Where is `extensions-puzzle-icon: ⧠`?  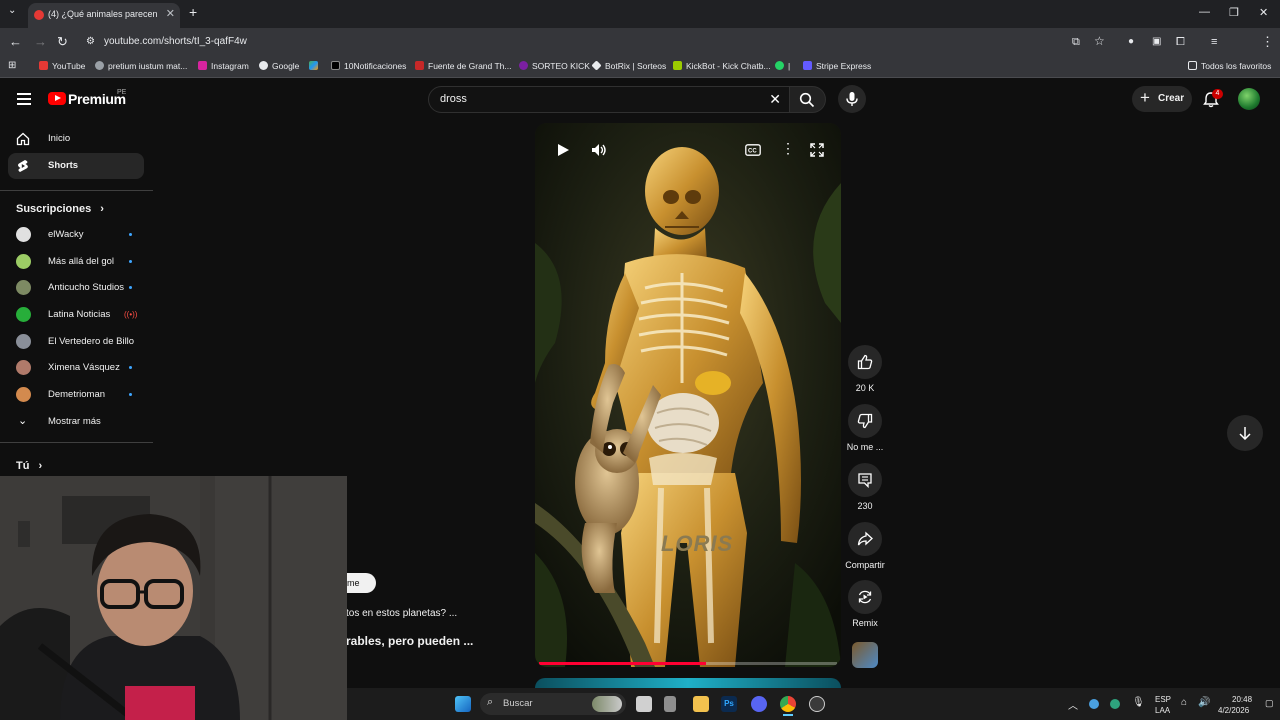
extensions-puzzle-icon: ⧠ is located at coordinates (1180, 42).